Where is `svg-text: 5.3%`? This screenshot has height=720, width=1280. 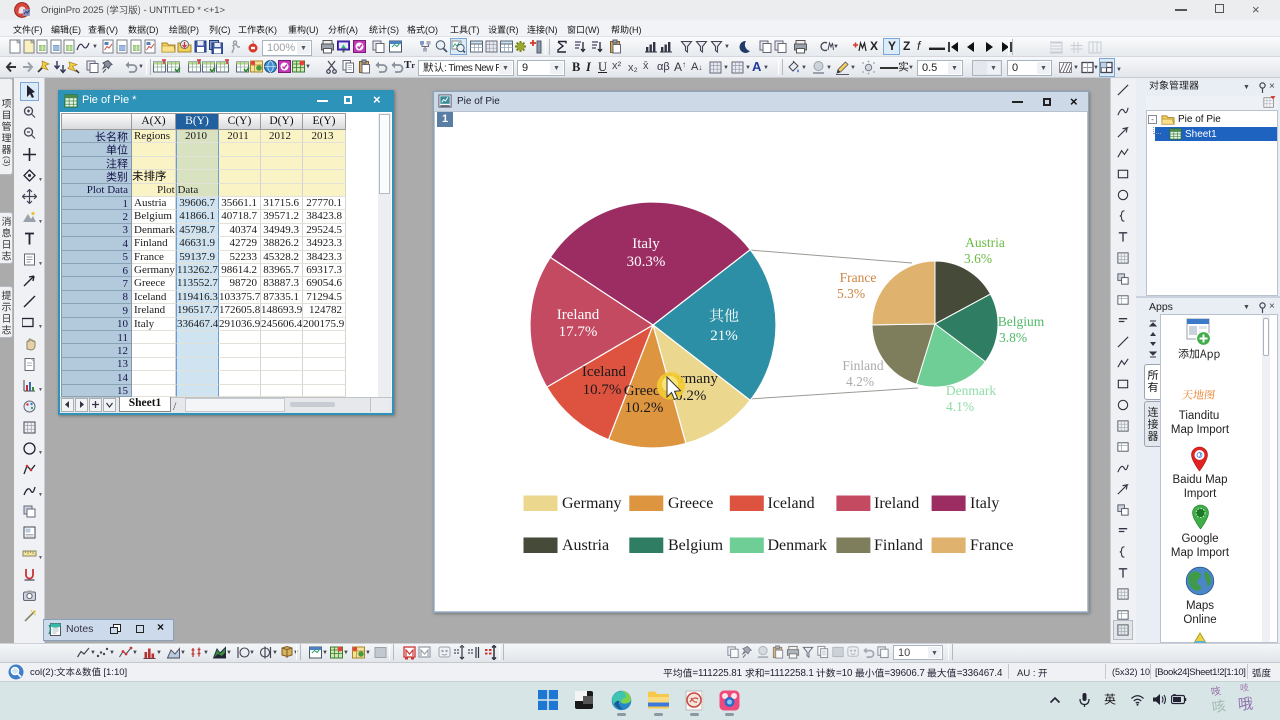
svg-text: 5.3% is located at coordinates (851, 293).